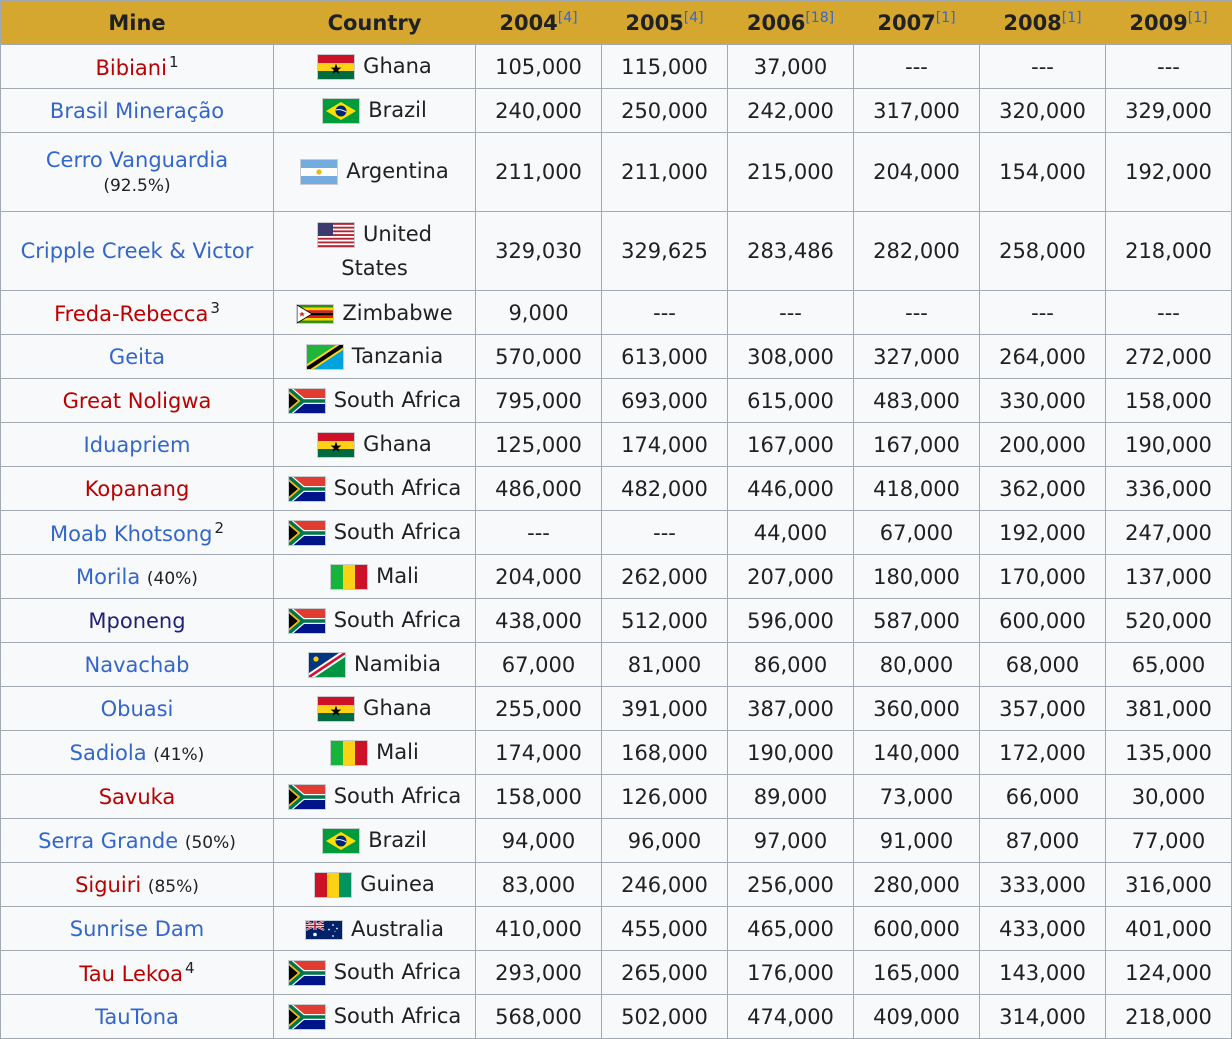 This screenshot has height=1039, width=1232. What do you see at coordinates (664, 22) in the screenshot?
I see `header-2005: 2005[4]` at bounding box center [664, 22].